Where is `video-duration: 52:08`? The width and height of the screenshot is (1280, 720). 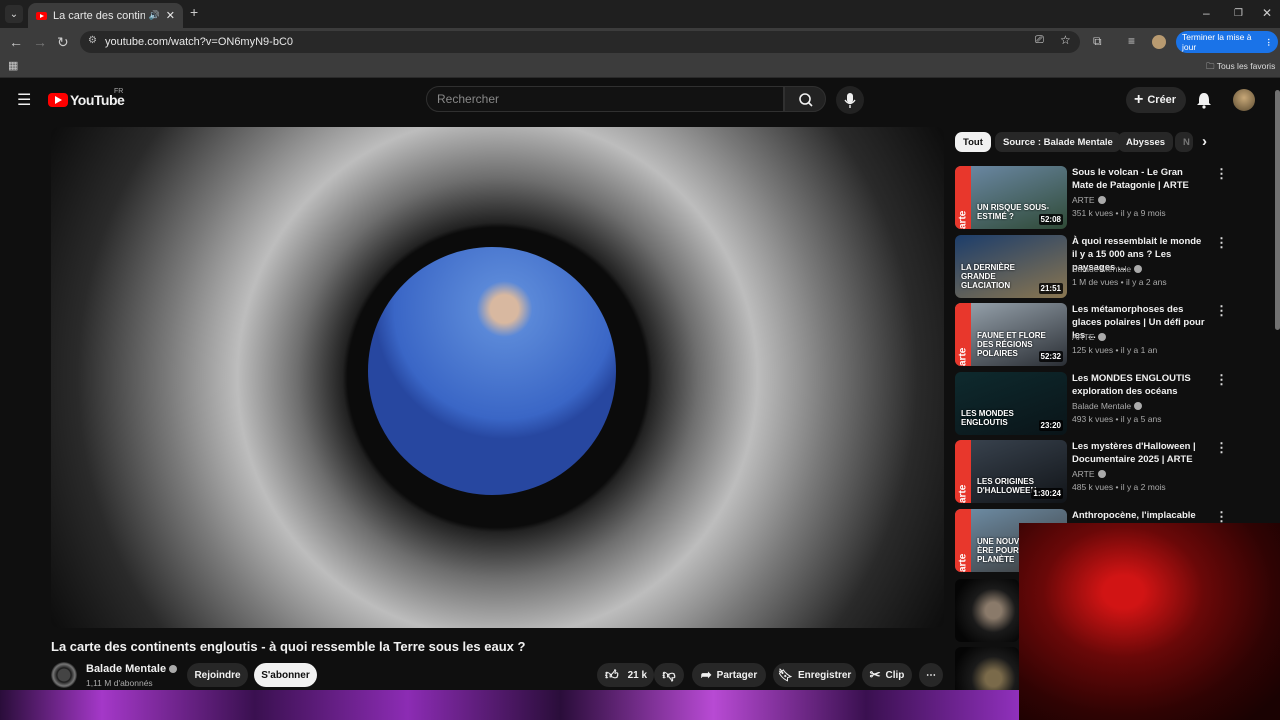 video-duration: 52:08 is located at coordinates (1050, 219).